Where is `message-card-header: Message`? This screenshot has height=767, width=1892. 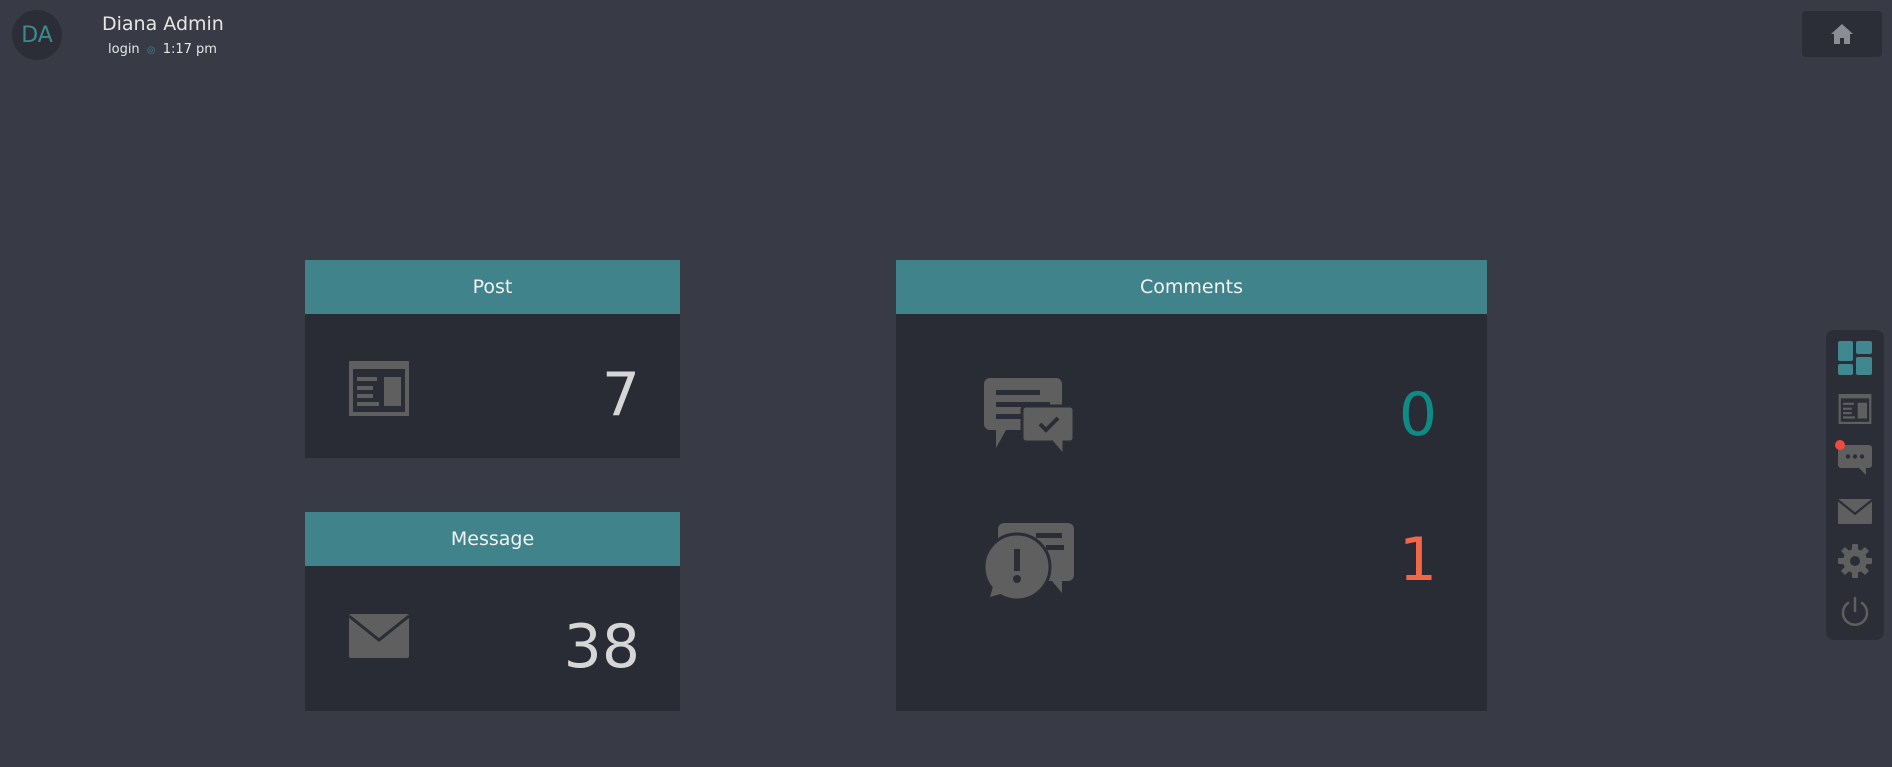
message-card-header: Message is located at coordinates (492, 539).